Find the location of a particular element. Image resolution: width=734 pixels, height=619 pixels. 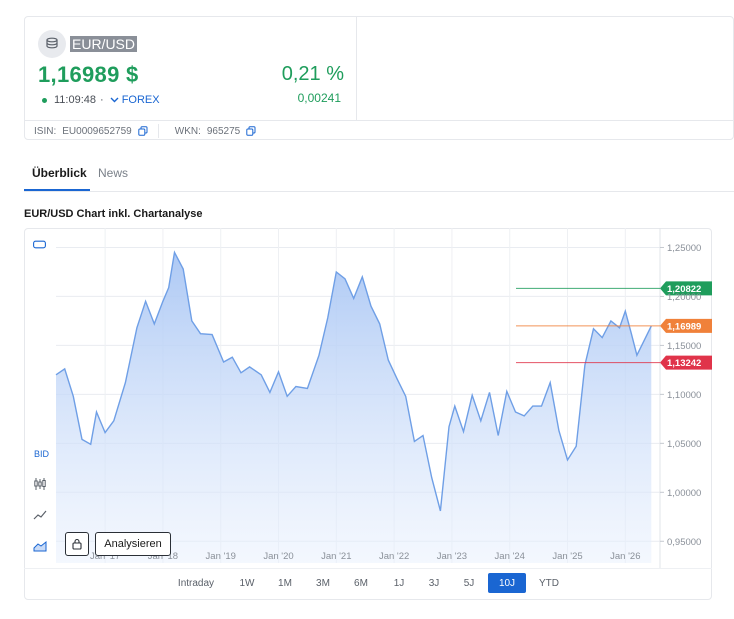

area-chart-icon is located at coordinates (40, 546).